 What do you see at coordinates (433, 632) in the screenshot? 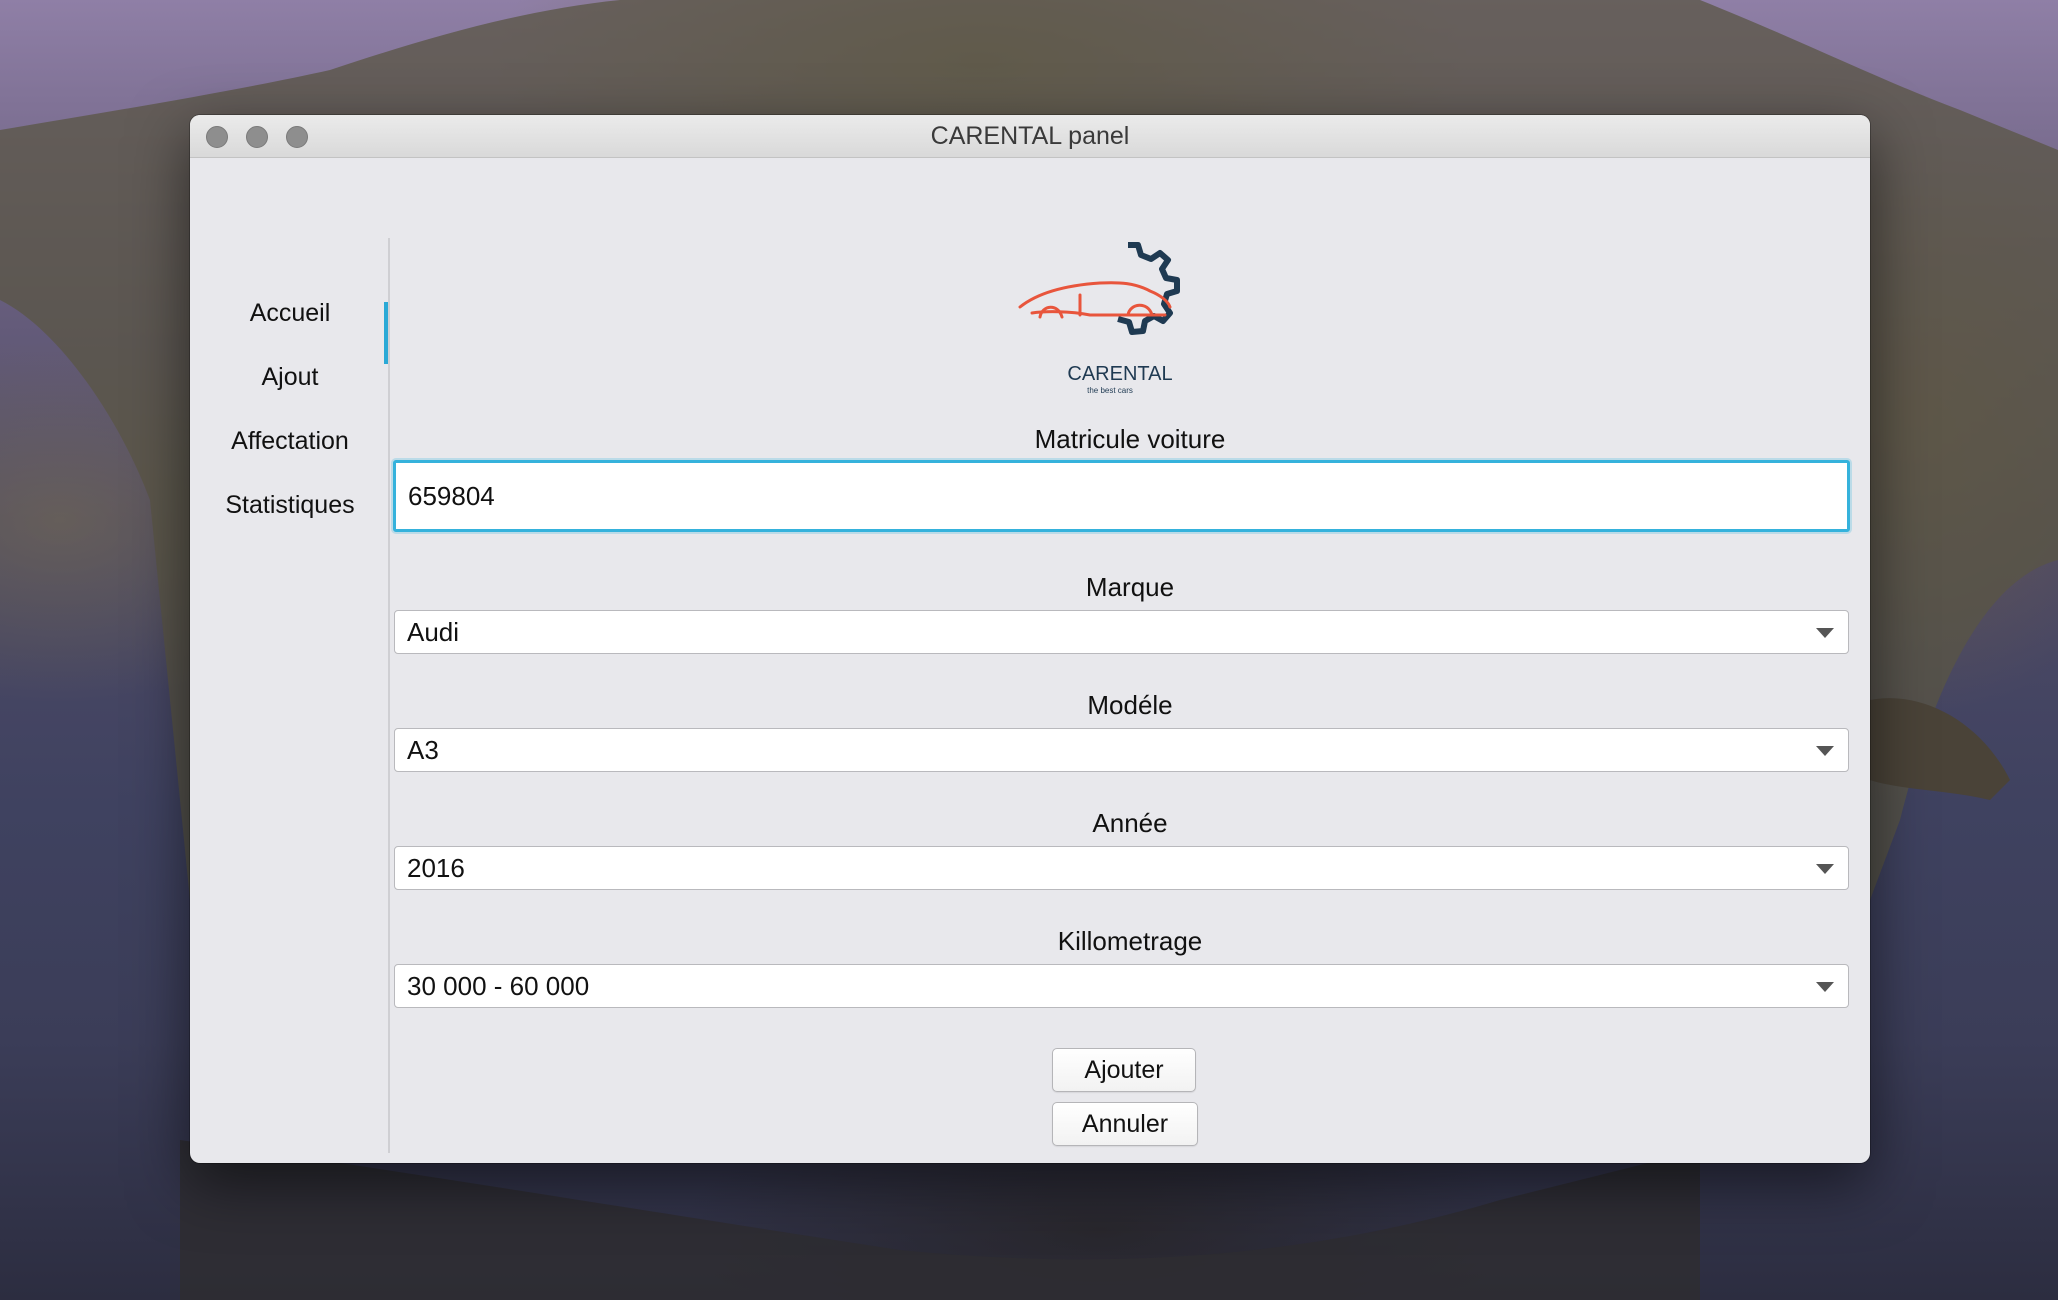
I see `marque-selected-value: Audi` at bounding box center [433, 632].